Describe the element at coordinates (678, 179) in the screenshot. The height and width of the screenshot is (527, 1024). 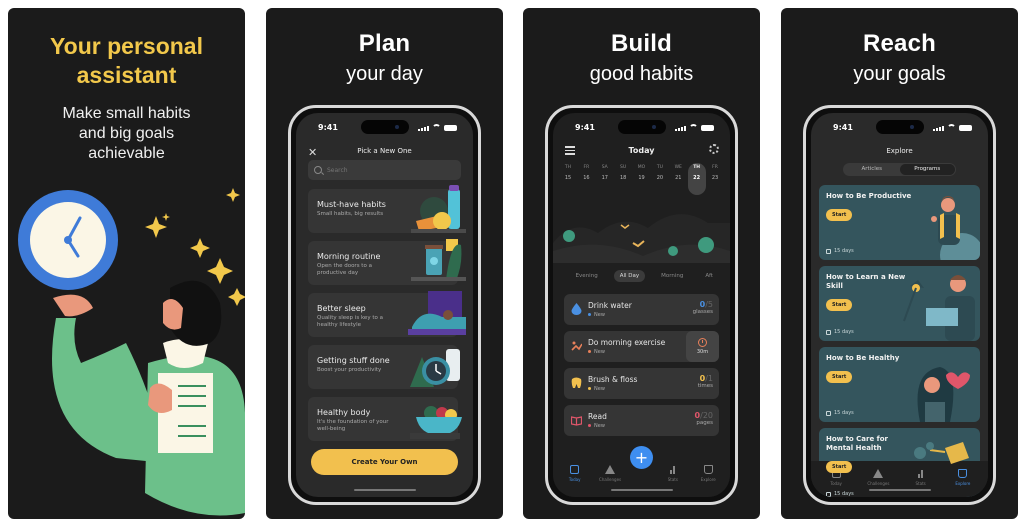
I see `day-item: WE 21` at that location.